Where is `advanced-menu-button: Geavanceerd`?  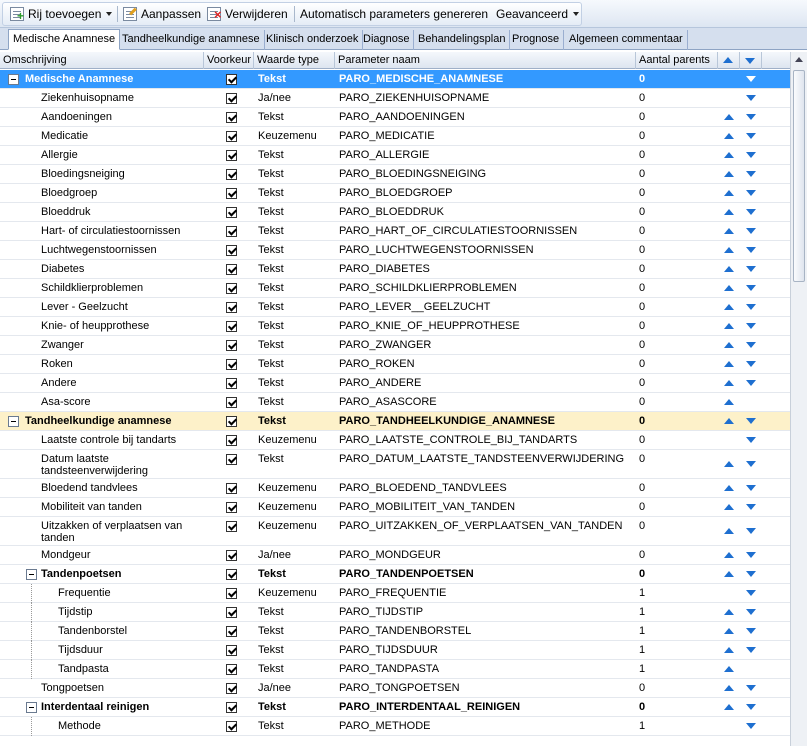 advanced-menu-button: Geavanceerd is located at coordinates (538, 14).